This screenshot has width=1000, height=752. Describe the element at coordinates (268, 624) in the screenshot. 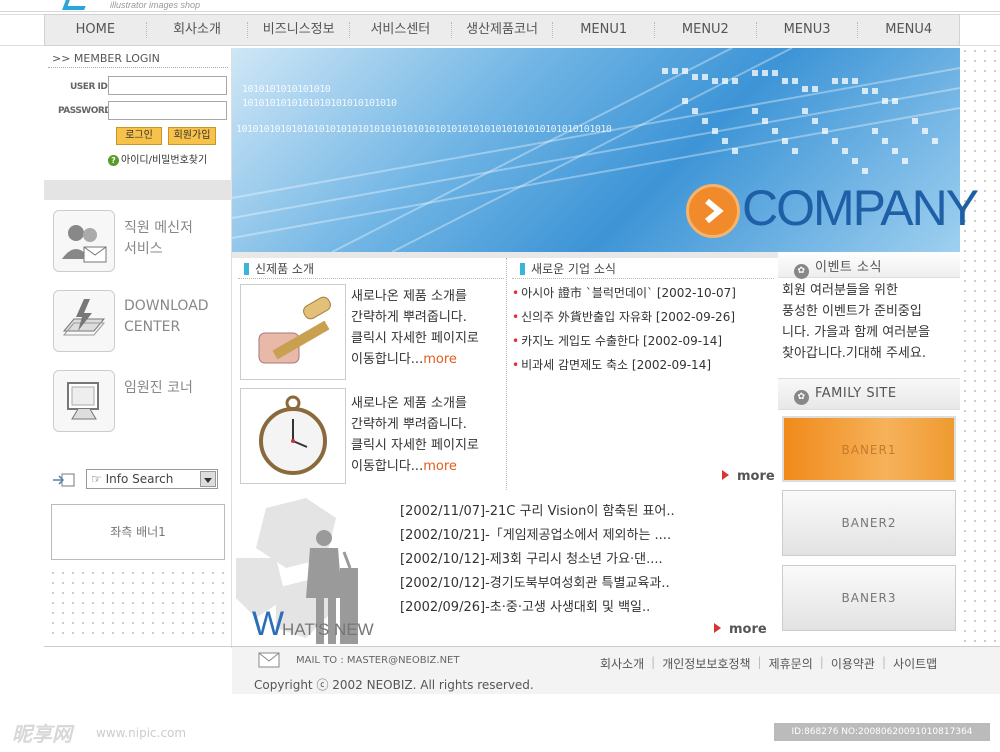

I see `whats-new-w: W` at that location.